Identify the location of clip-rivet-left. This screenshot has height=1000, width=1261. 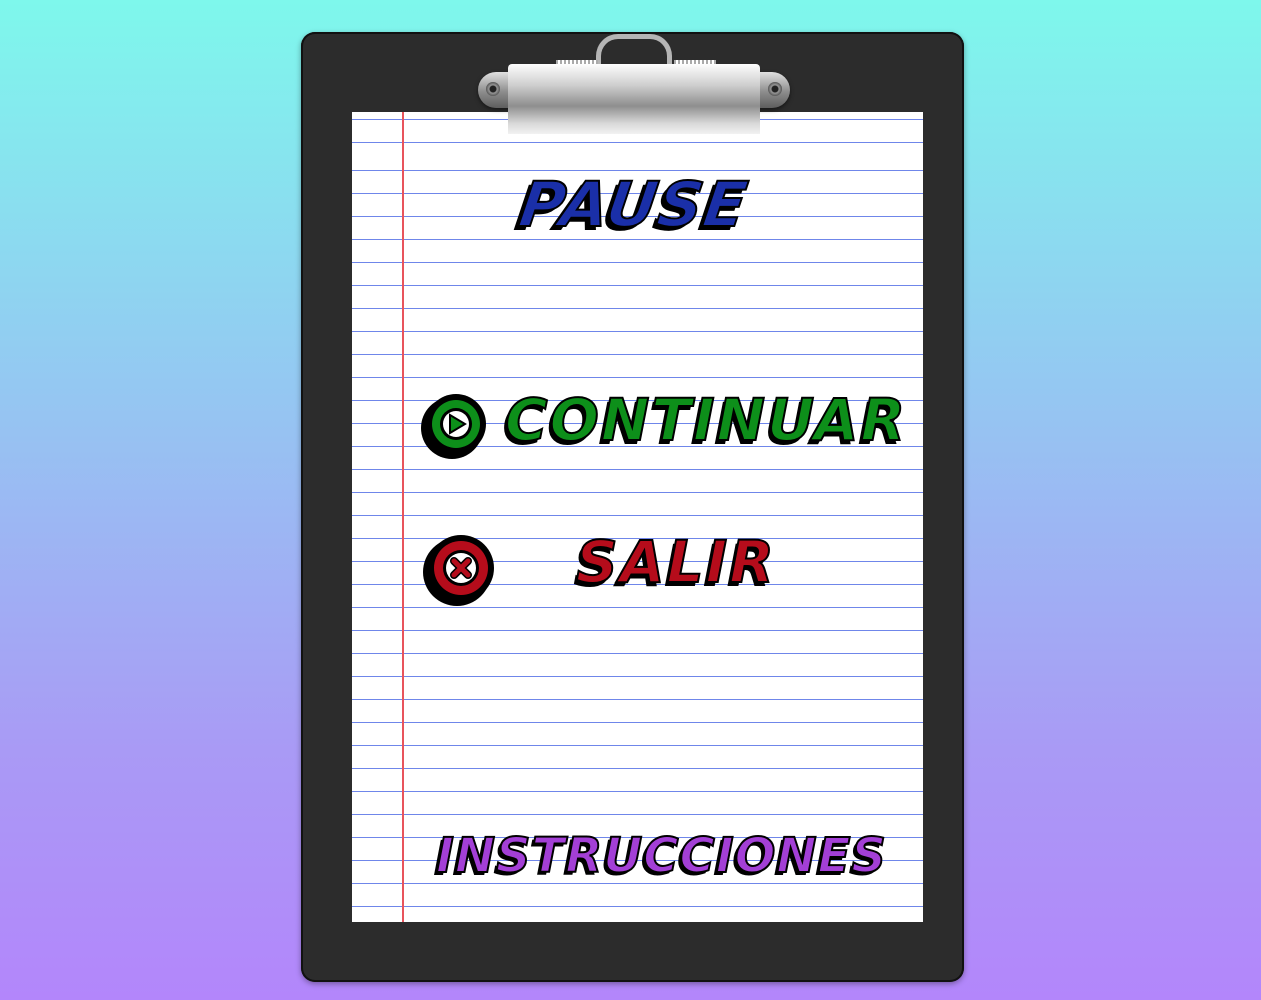
(493, 89).